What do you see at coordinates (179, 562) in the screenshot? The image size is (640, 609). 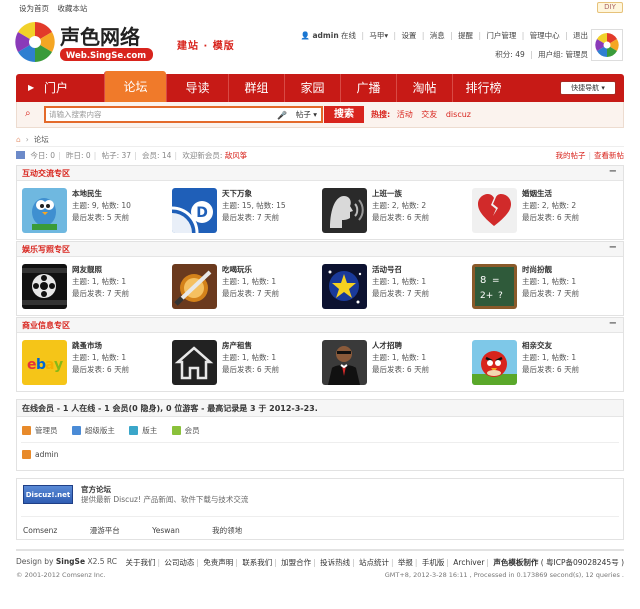 I see `footer-link: 公司动态` at bounding box center [179, 562].